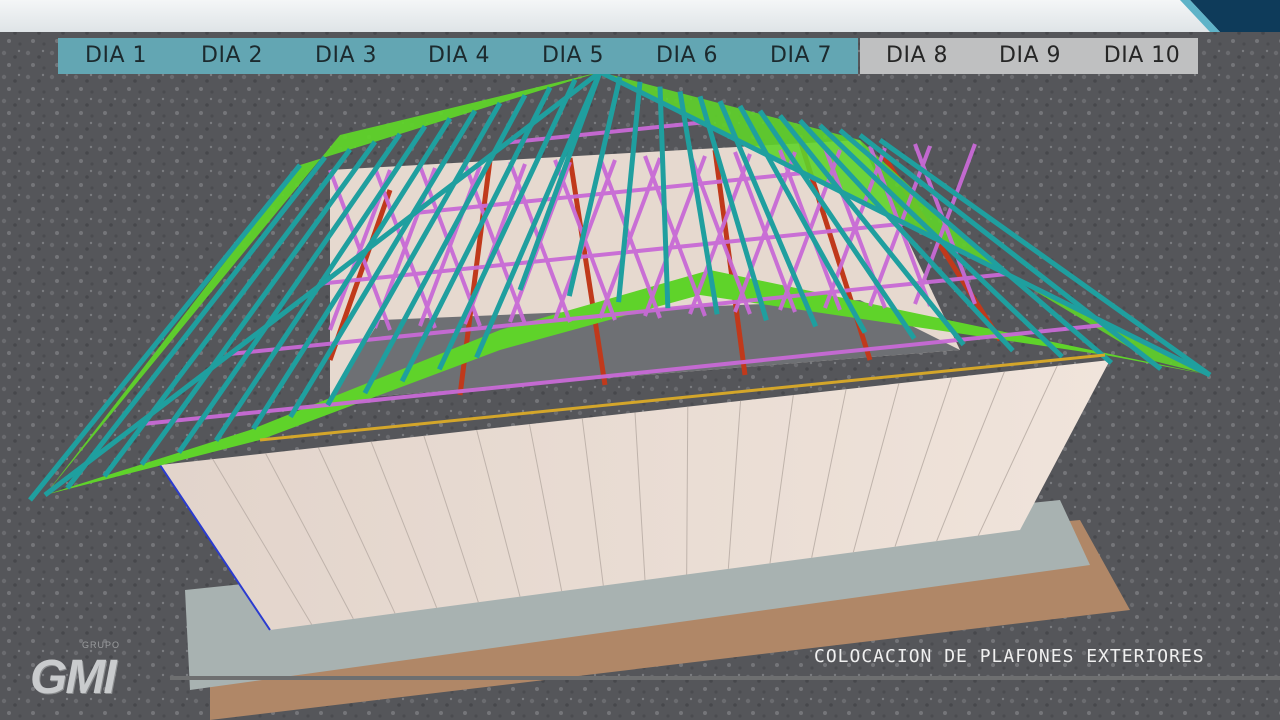 Image resolution: width=1280 pixels, height=720 pixels. I want to click on gmi-logo: GMI, so click(73, 677).